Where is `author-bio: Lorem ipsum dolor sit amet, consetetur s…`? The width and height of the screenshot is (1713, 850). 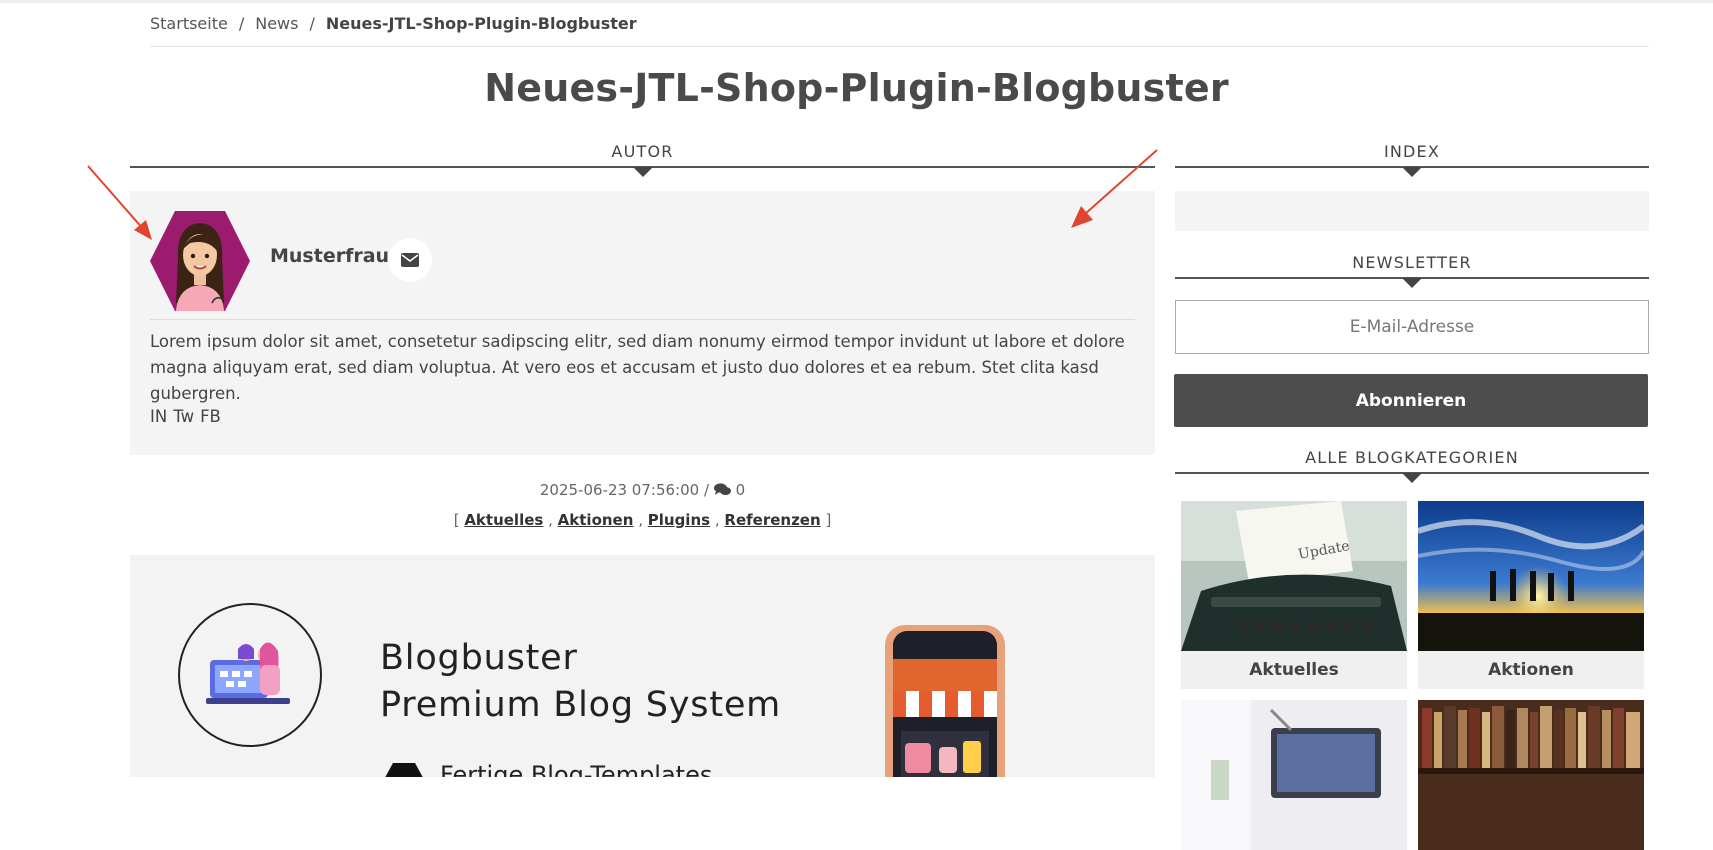
author-bio: Lorem ipsum dolor sit amet, consetetur s… is located at coordinates (637, 367).